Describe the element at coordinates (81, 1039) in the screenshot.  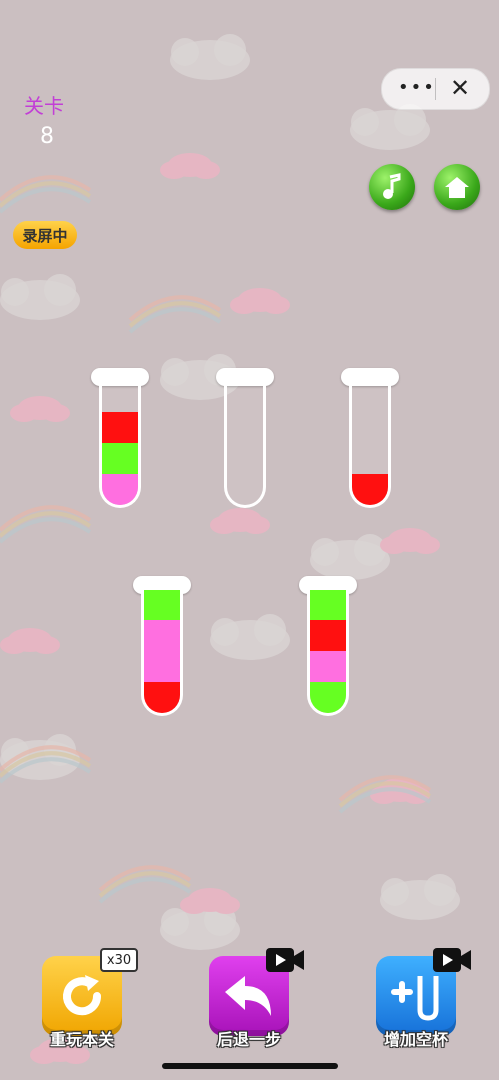
I see `restart-level-label: 重玩本关` at that location.